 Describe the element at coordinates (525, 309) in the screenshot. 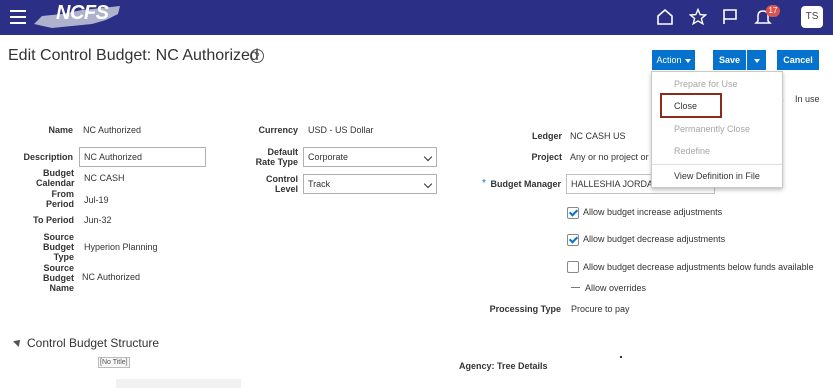

I see `processing-type-label: Processing Type` at that location.